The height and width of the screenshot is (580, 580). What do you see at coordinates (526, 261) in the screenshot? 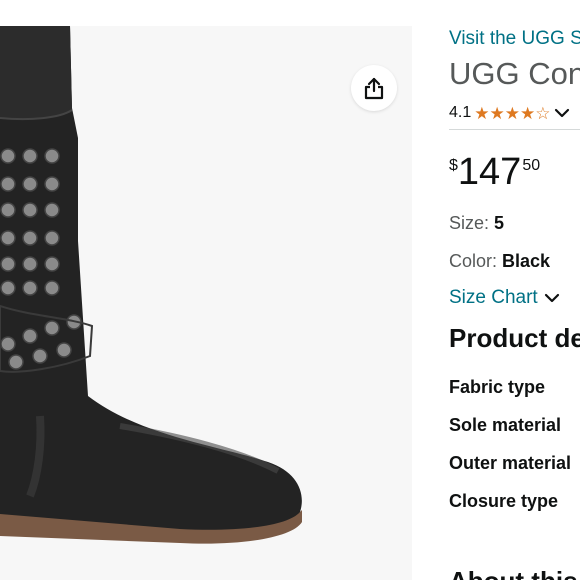
I see `color-value: Black` at bounding box center [526, 261].